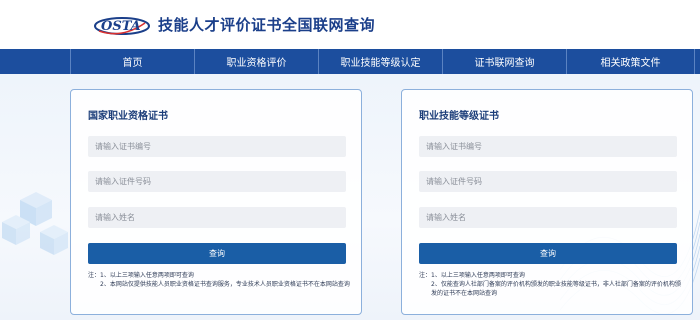 The width and height of the screenshot is (700, 320). I want to click on osta-logo: OSTA, so click(122, 25).